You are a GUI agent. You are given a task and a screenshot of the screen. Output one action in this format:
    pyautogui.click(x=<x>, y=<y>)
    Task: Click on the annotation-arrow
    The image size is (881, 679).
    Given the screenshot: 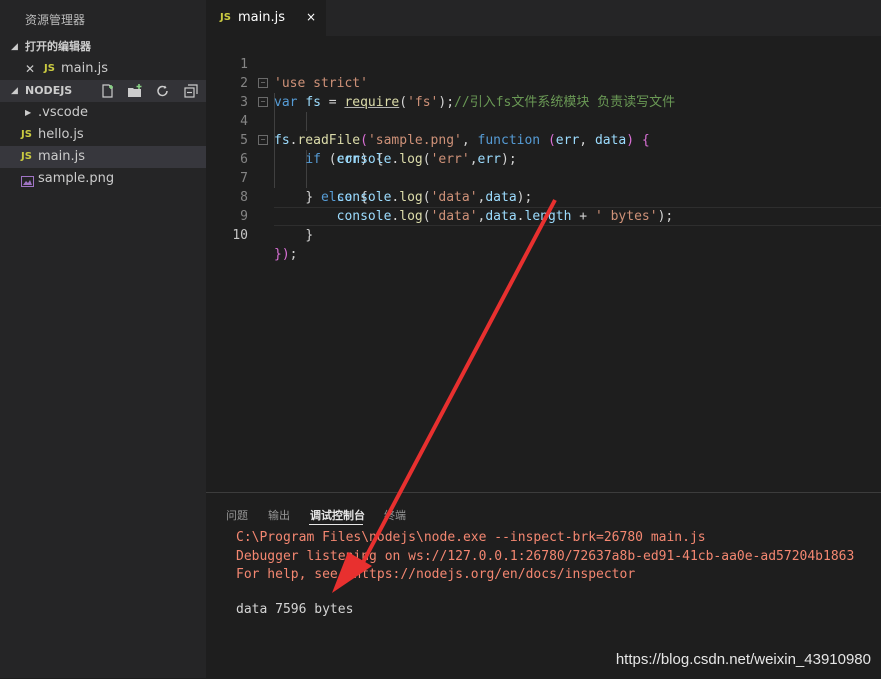 What is the action you would take?
    pyautogui.click(x=444, y=396)
    